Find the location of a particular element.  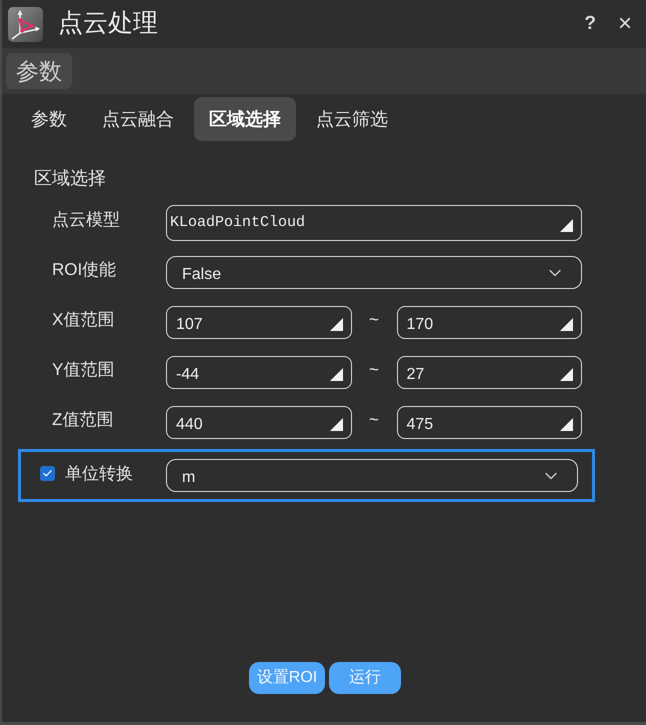

dropdown-value: False is located at coordinates (202, 275).